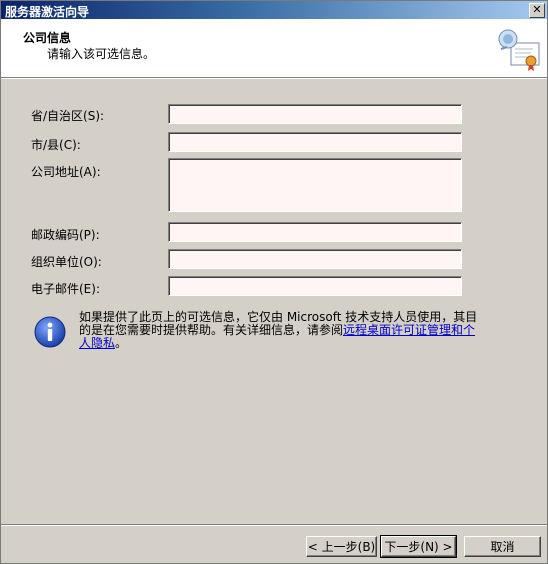 The height and width of the screenshot is (564, 548). What do you see at coordinates (274, 48) in the screenshot?
I see `wizard-header: 公司信息 请输入该可选信息。` at bounding box center [274, 48].